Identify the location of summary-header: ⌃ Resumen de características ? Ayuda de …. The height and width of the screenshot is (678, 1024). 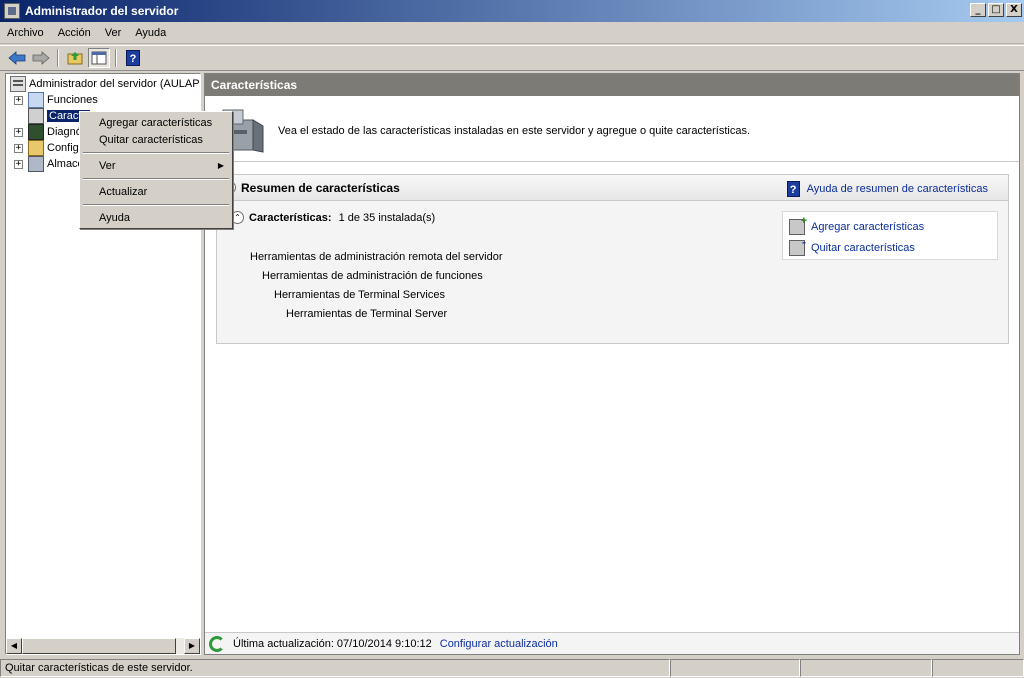
(612, 188).